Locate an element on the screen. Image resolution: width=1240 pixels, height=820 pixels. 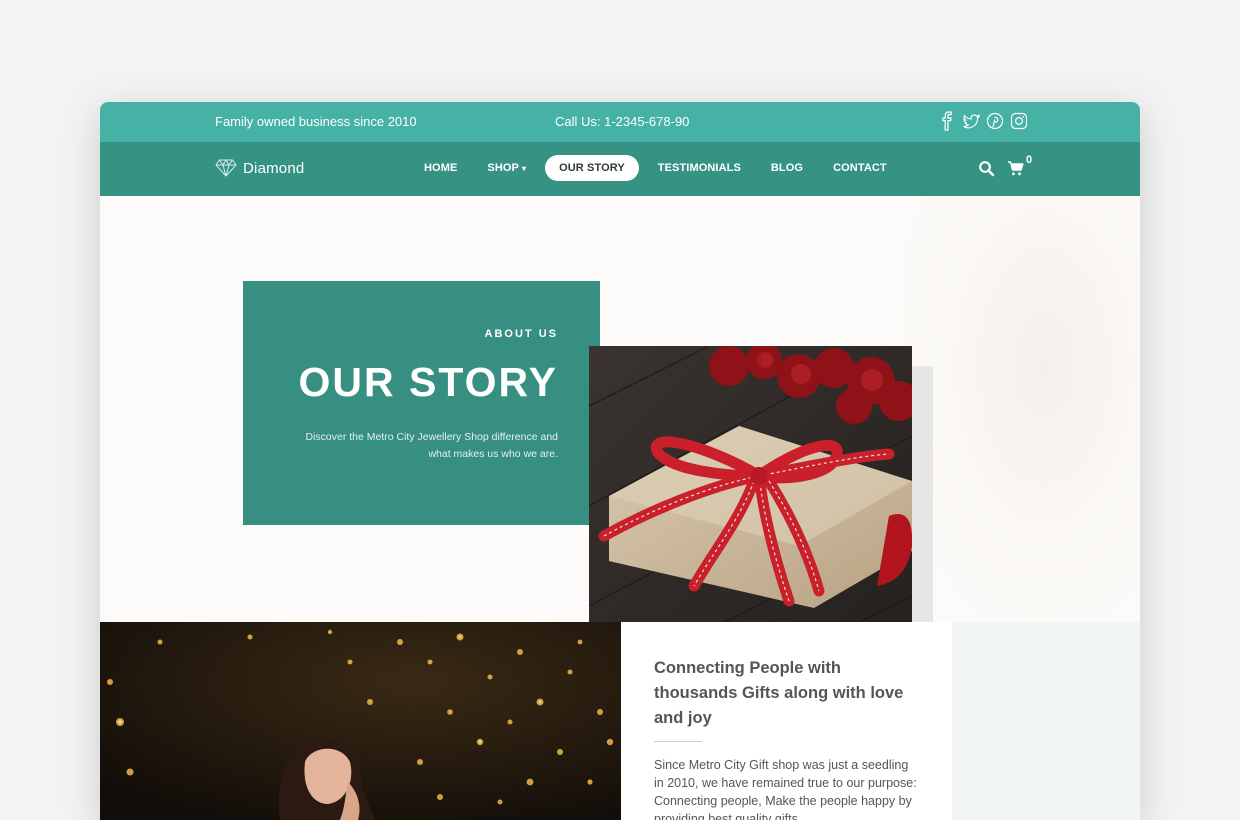
diamond-icon is located at coordinates (226, 168).